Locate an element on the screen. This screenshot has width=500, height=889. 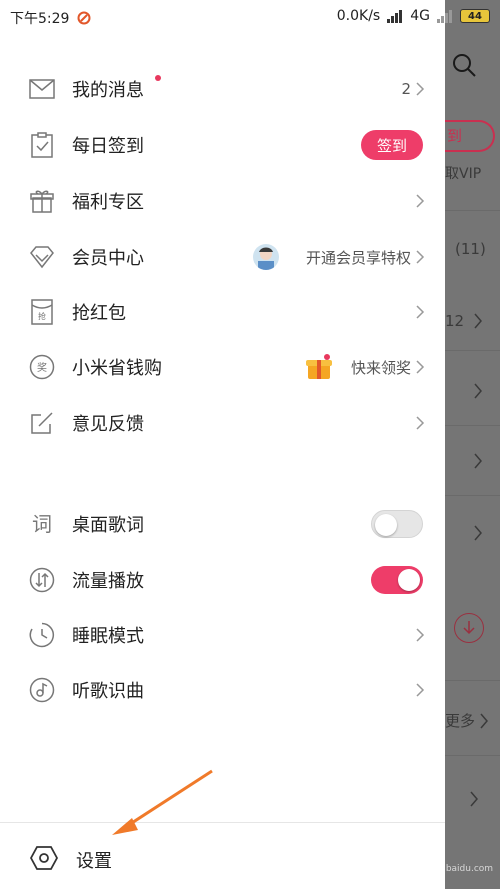
settings-hexagon-icon is located at coordinates (44, 858).